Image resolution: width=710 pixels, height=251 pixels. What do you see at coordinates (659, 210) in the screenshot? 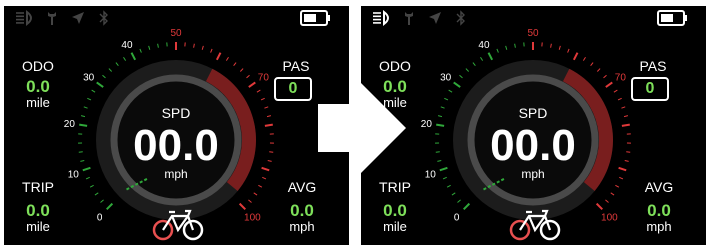
I see `avg-value: 0.0` at bounding box center [659, 210].